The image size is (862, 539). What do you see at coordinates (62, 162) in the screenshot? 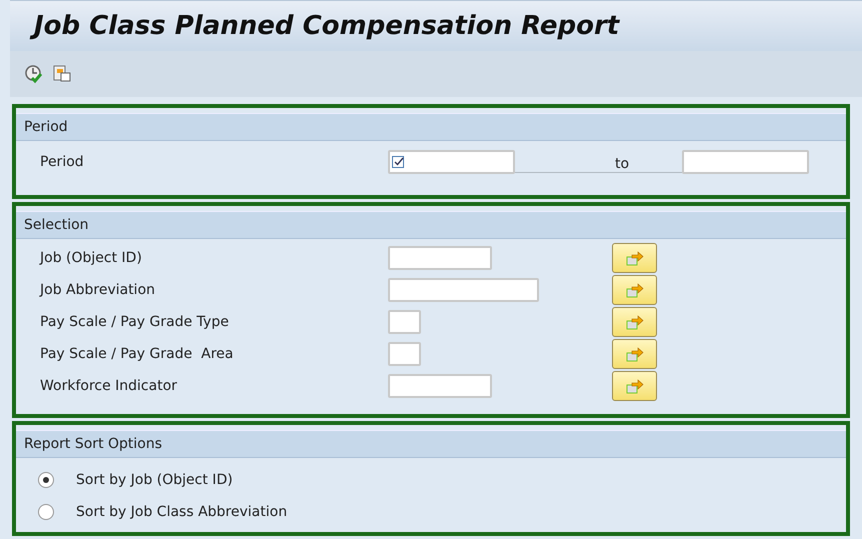
I see `field-label: Period` at bounding box center [62, 162].